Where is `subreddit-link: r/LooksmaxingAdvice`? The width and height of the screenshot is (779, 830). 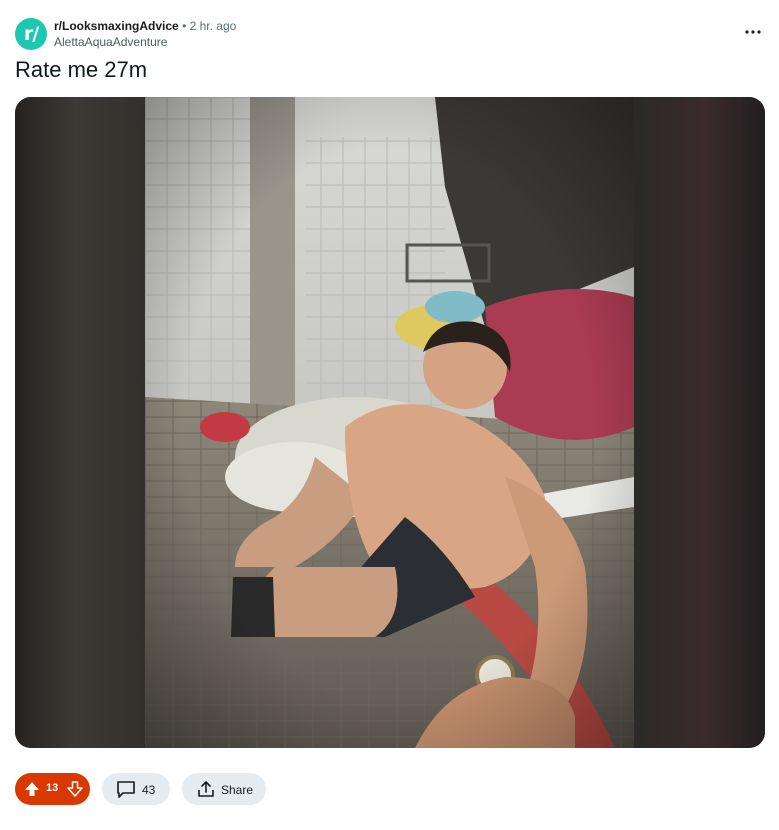
subreddit-link: r/LooksmaxingAdvice is located at coordinates (116, 26).